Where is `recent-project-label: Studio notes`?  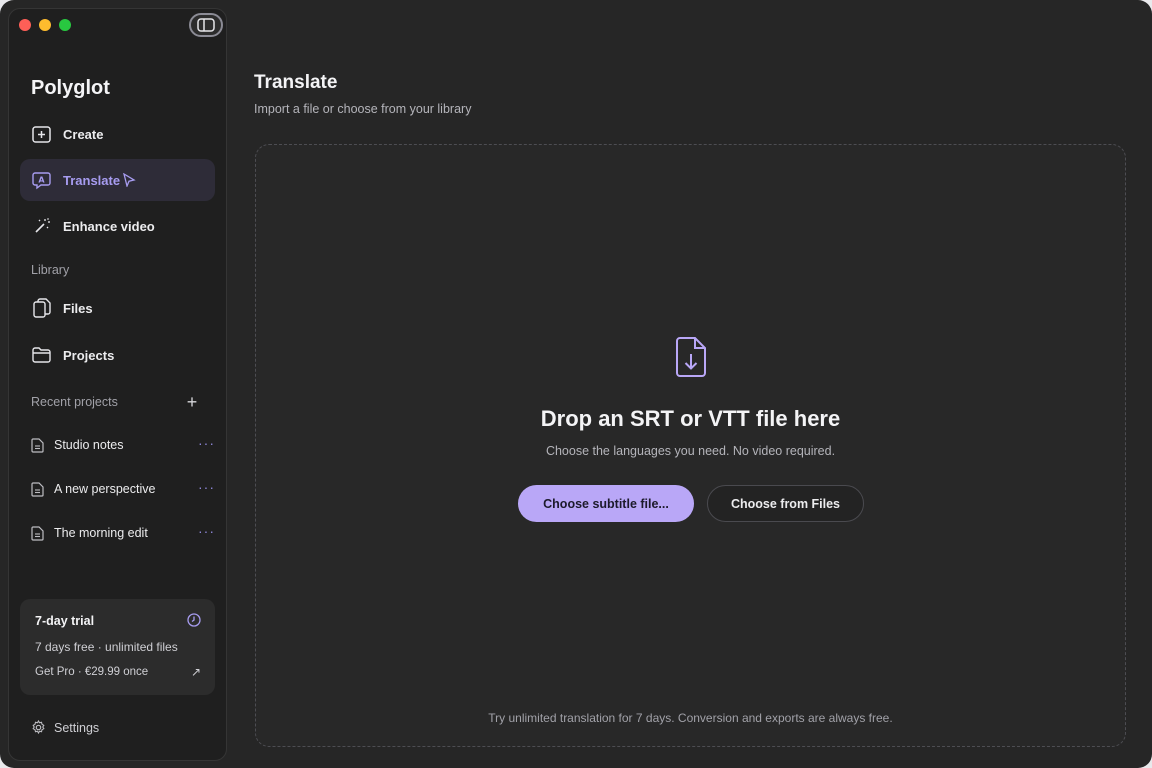 recent-project-label: Studio notes is located at coordinates (89, 445).